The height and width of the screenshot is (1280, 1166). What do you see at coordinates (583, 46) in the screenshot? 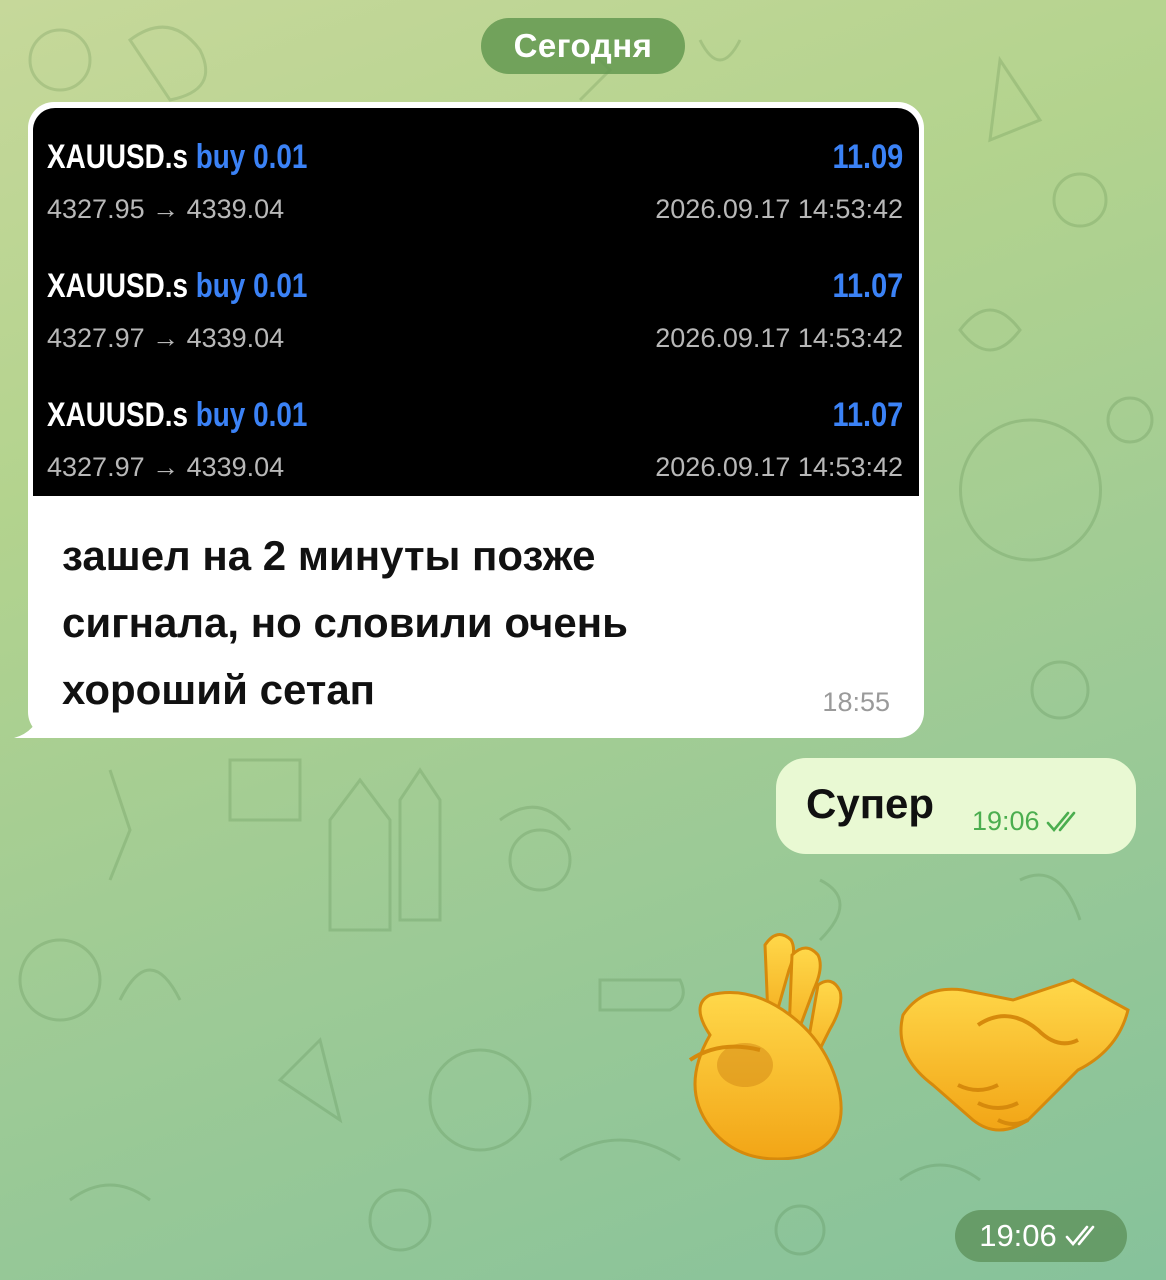
I see `date-divider: Сегодня` at bounding box center [583, 46].